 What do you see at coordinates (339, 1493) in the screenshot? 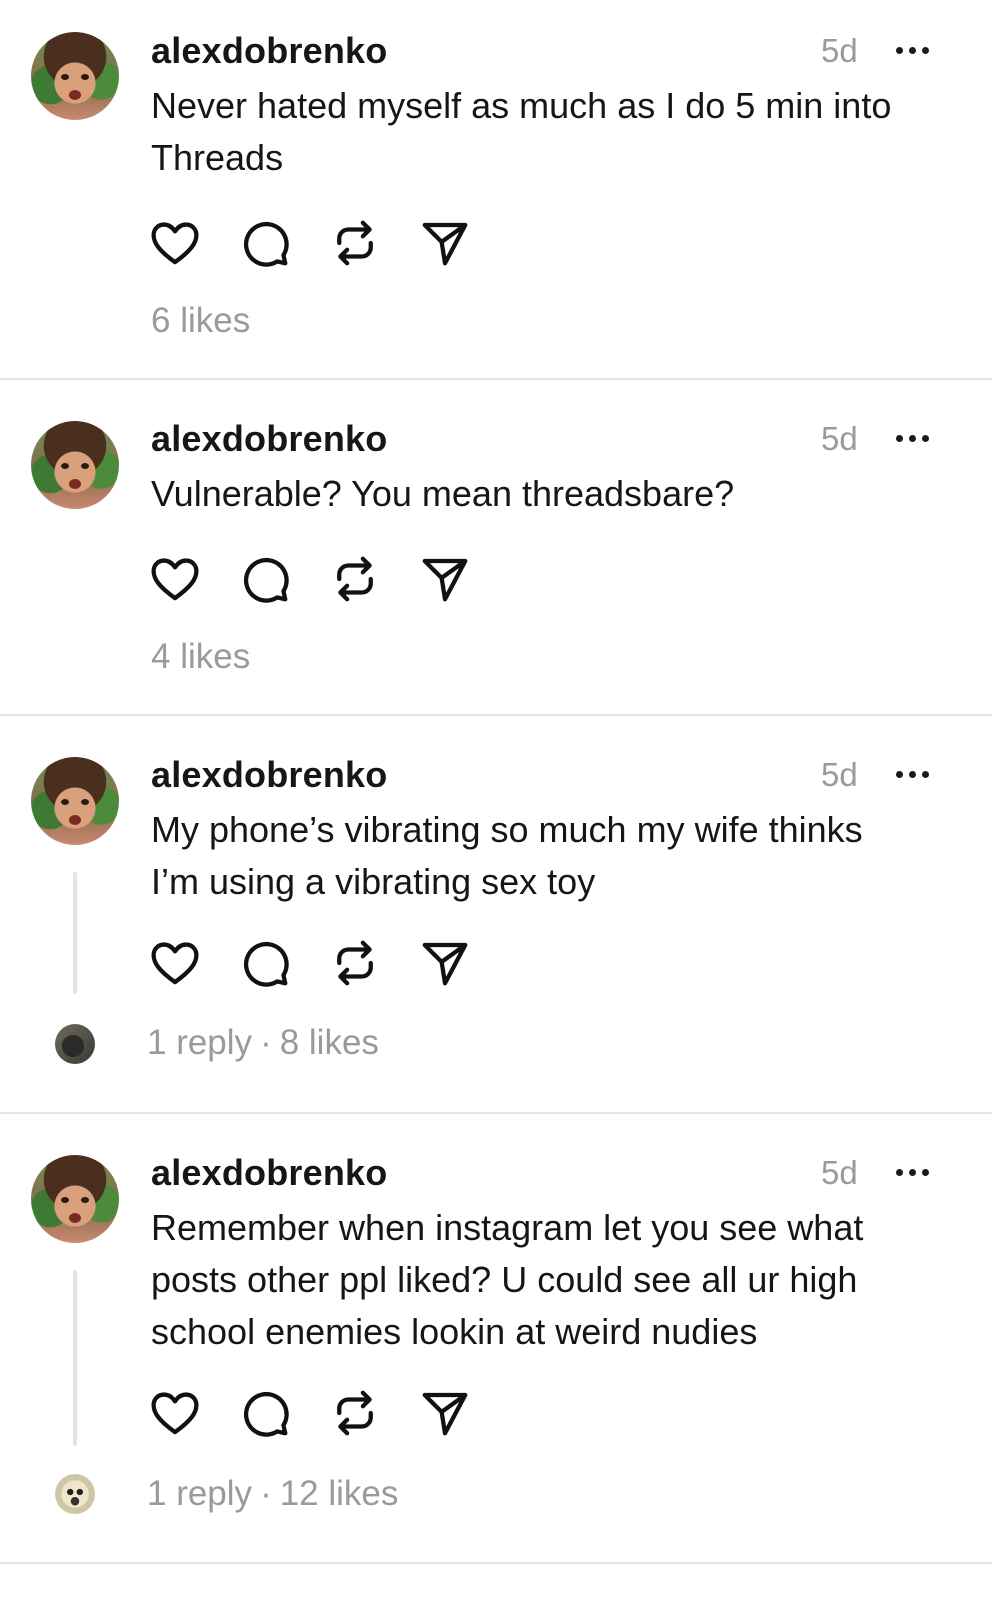
I see `like-count: 12 likes` at bounding box center [339, 1493].